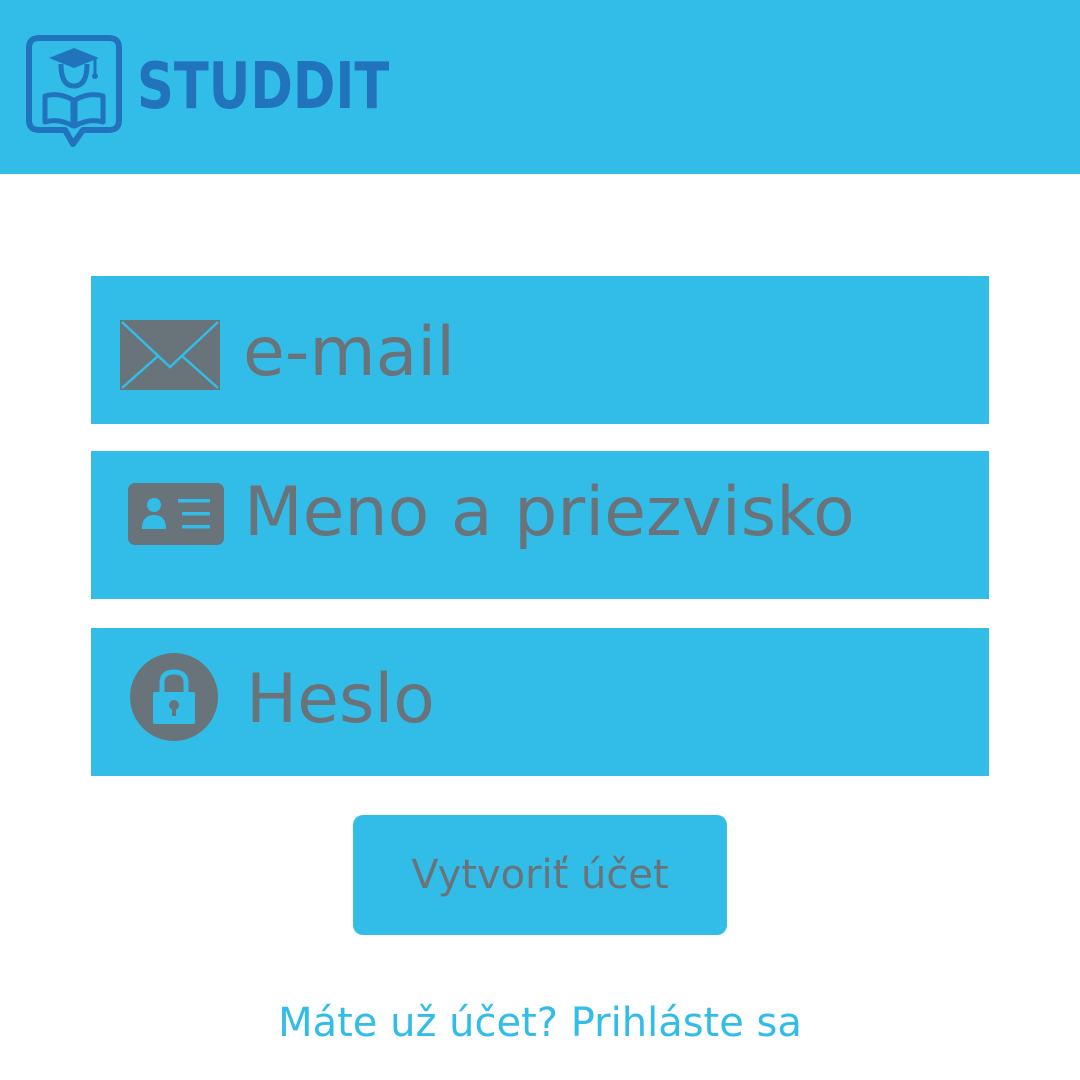 This screenshot has height=1080, width=1080. I want to click on id-card-icon, so click(176, 514).